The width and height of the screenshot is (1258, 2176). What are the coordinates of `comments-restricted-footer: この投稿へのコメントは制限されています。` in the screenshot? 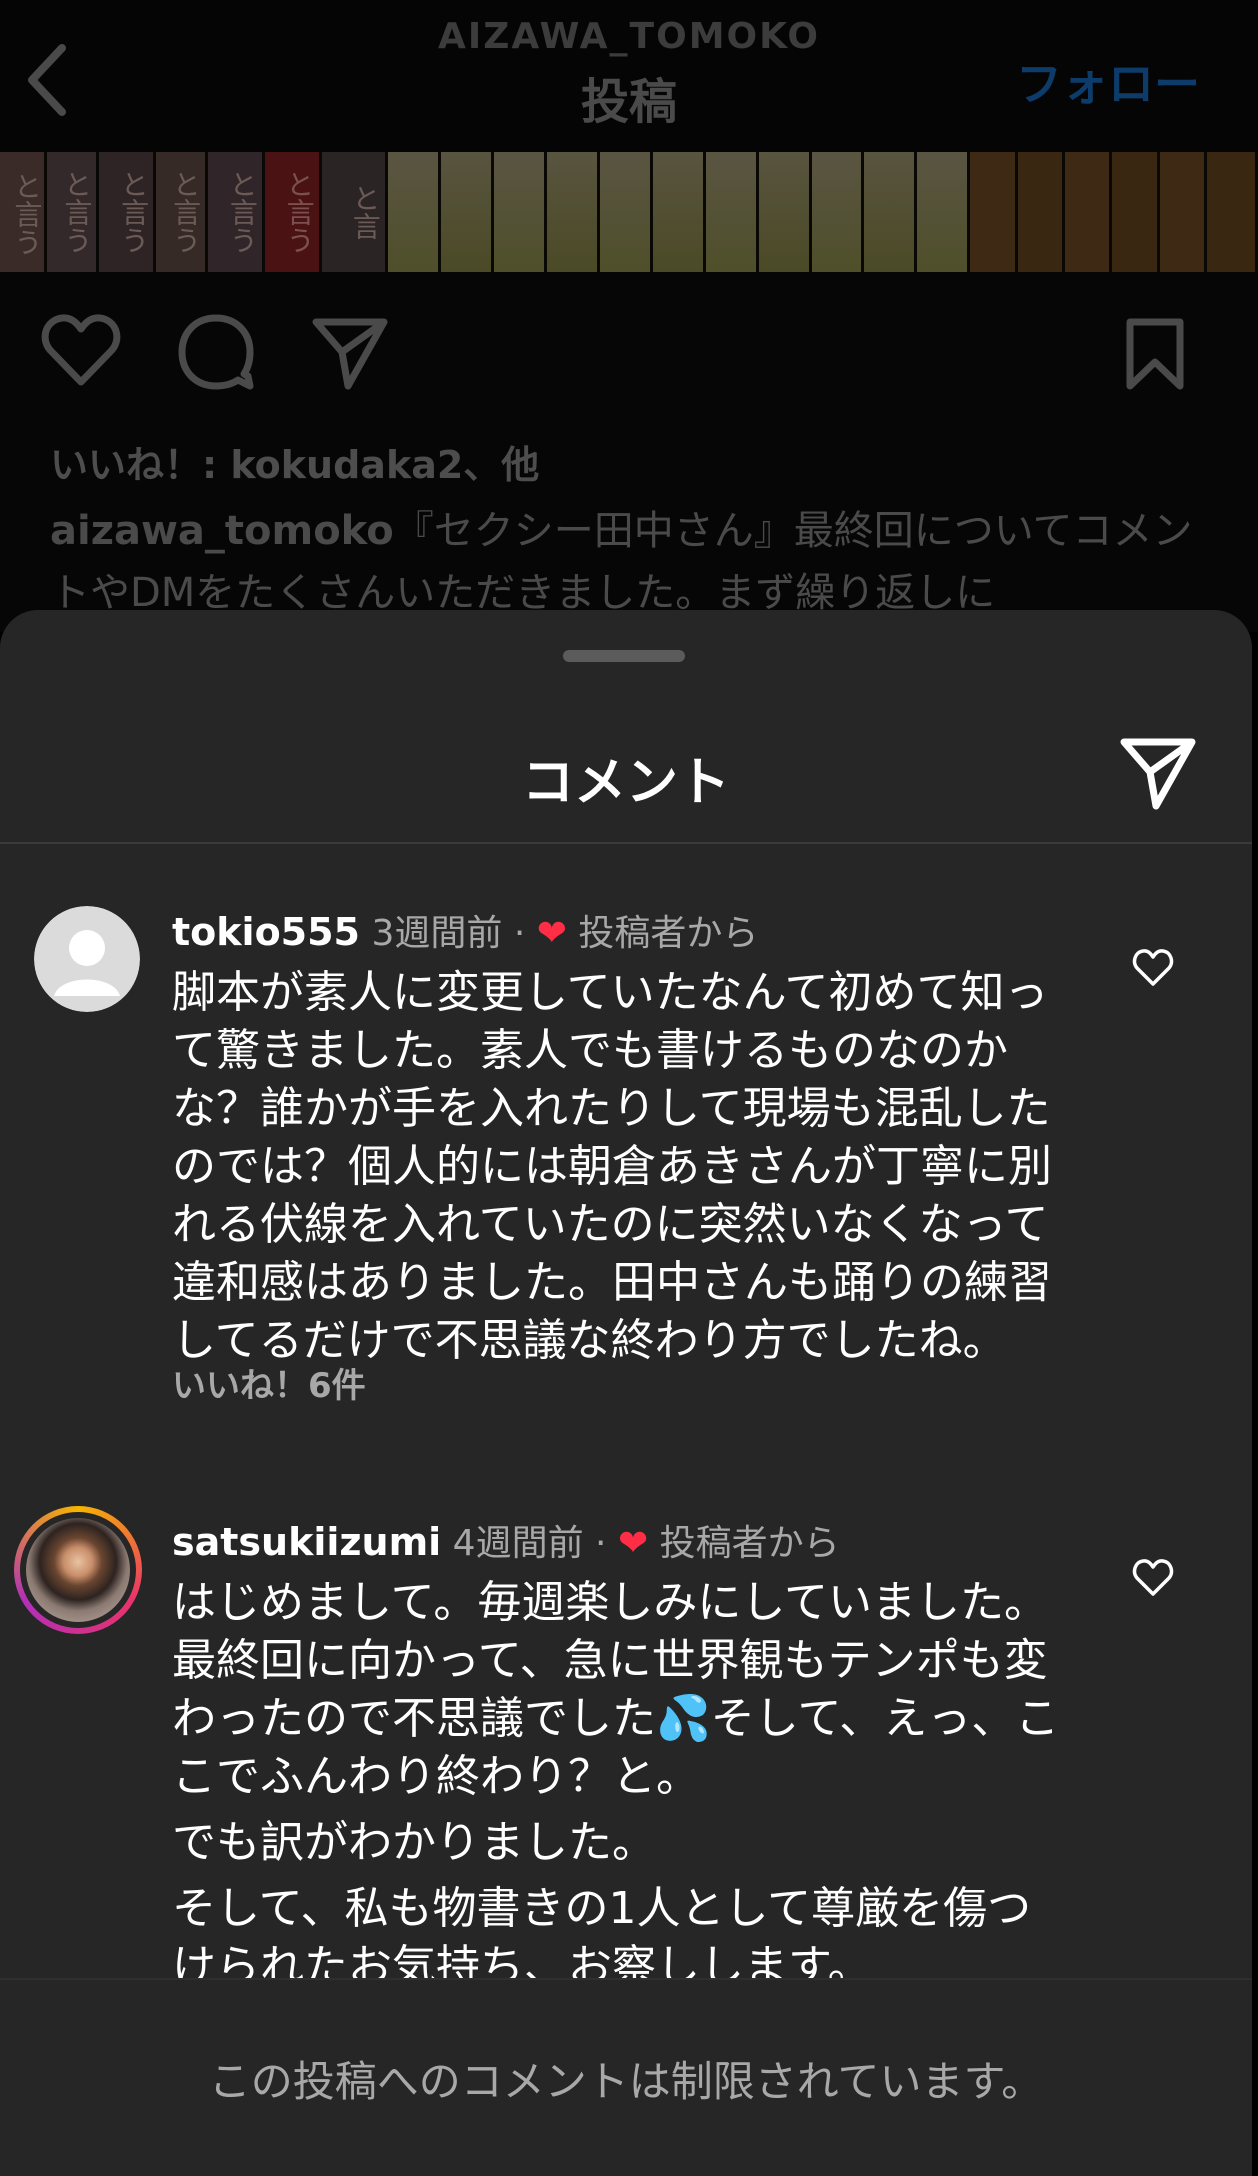 It's located at (626, 2077).